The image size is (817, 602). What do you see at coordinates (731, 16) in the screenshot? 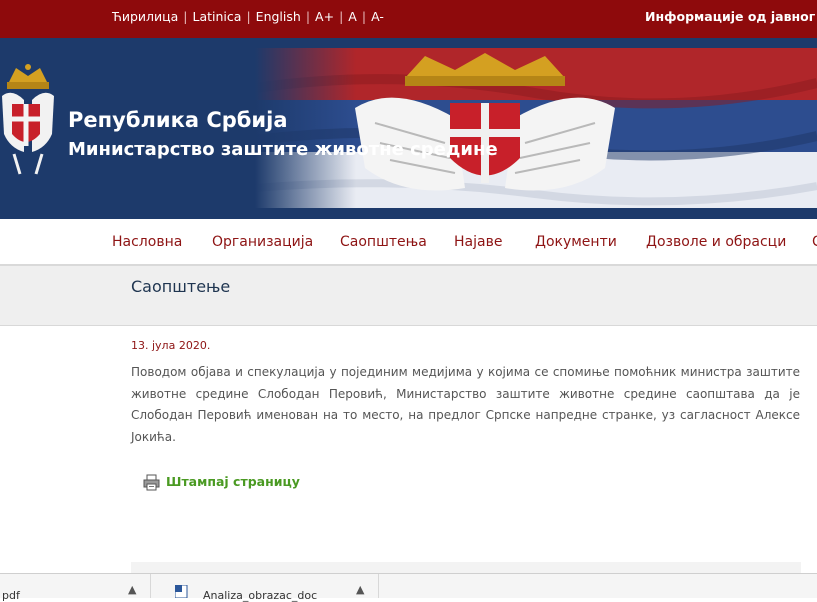
I see `public-info-link: Информације од јавног знач` at bounding box center [731, 16].